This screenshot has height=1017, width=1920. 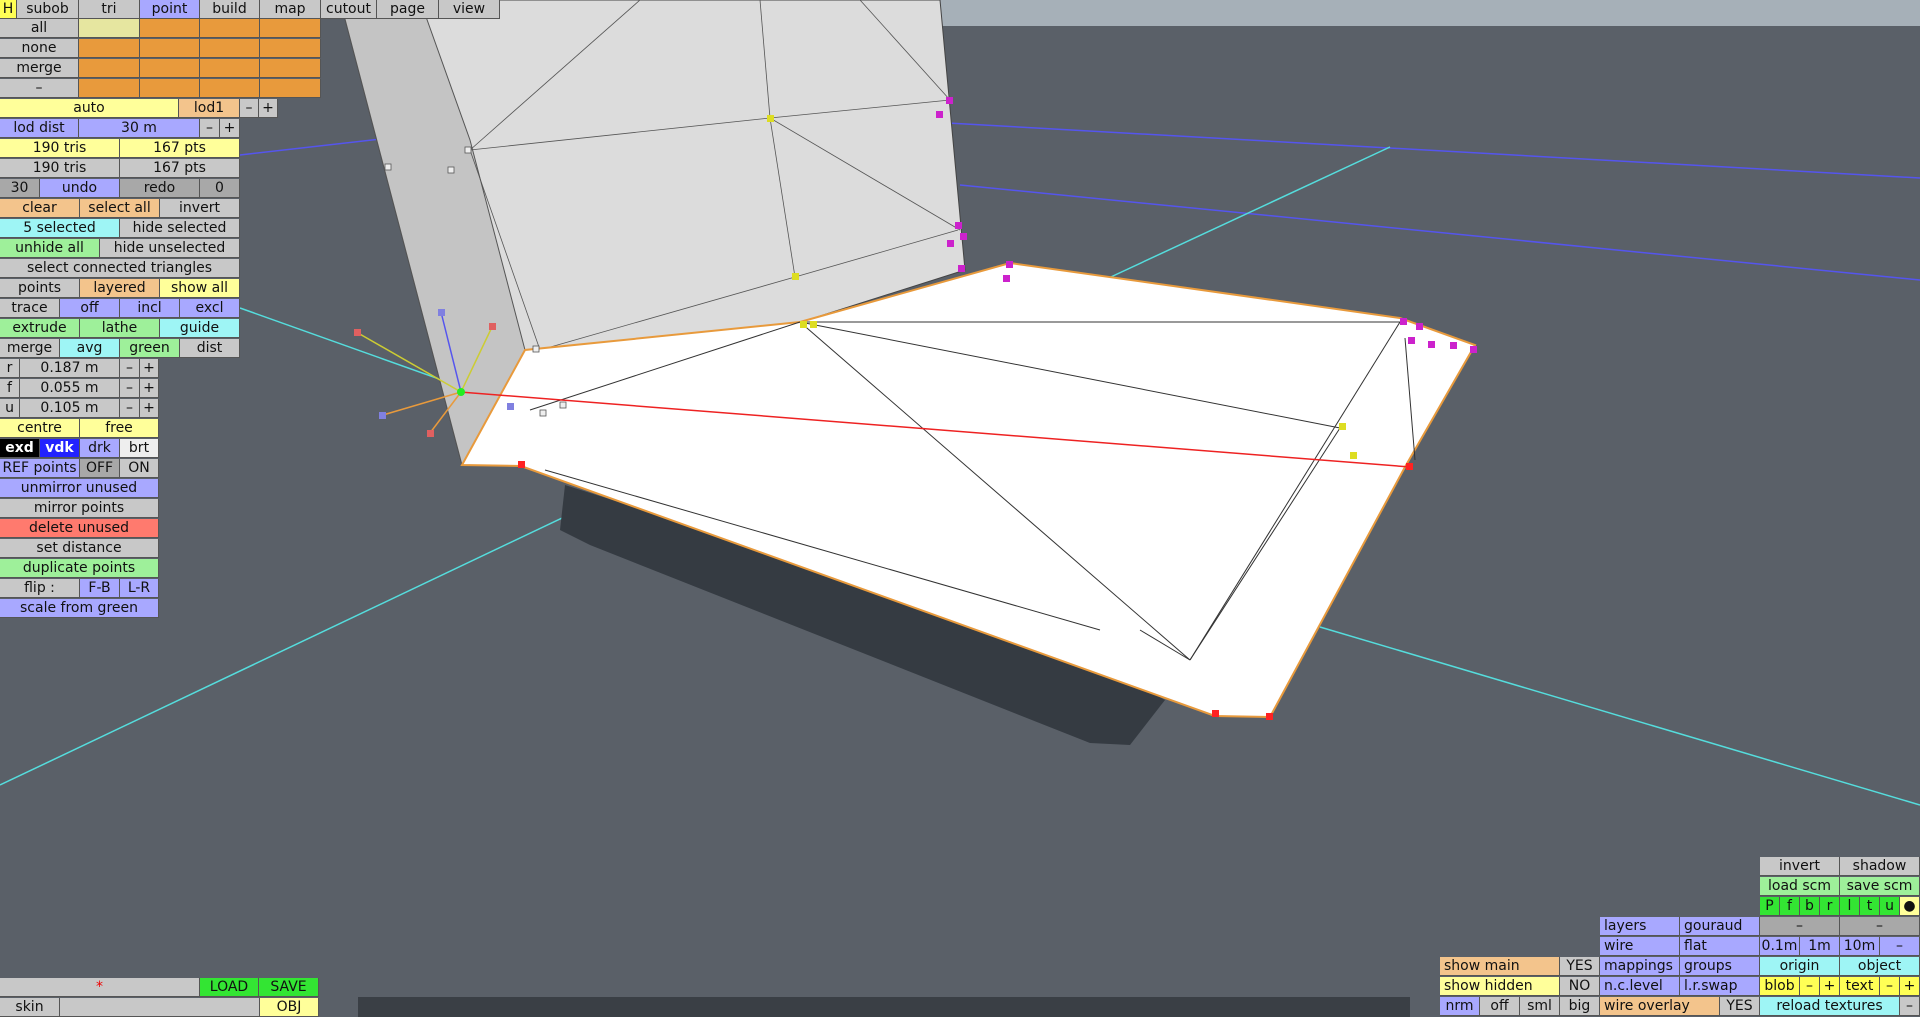 I want to click on text-minus-button: –, so click(x=1890, y=986).